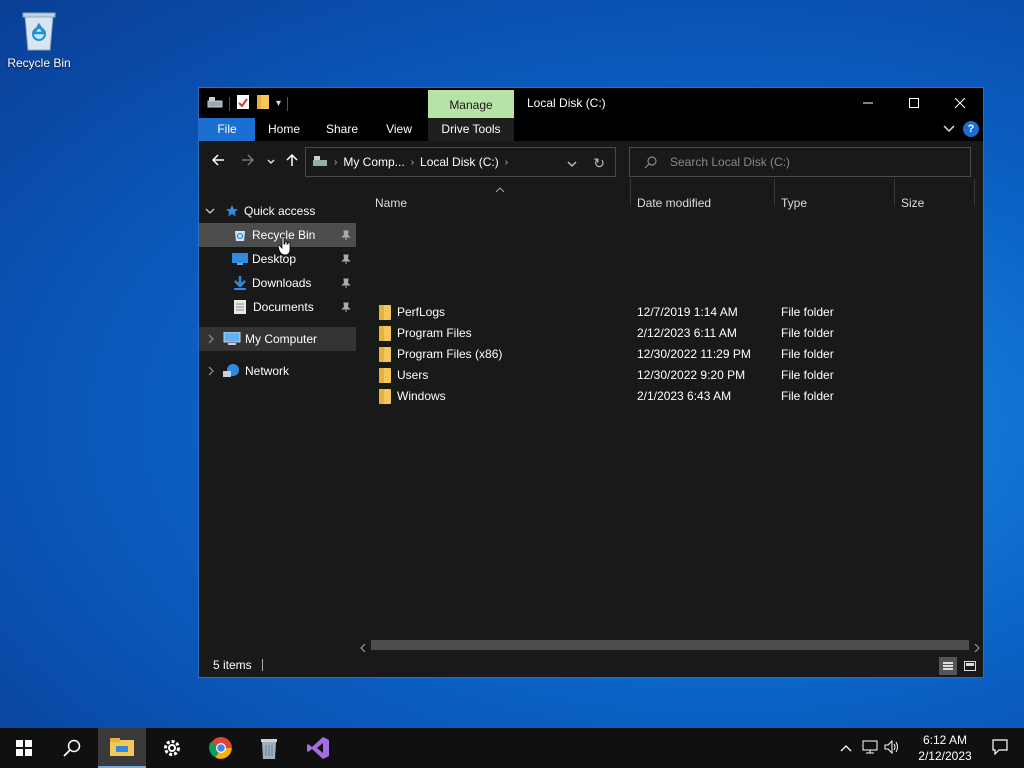 This screenshot has width=1024, height=768. I want to click on nav-item-downloads: Downloads, so click(277, 283).